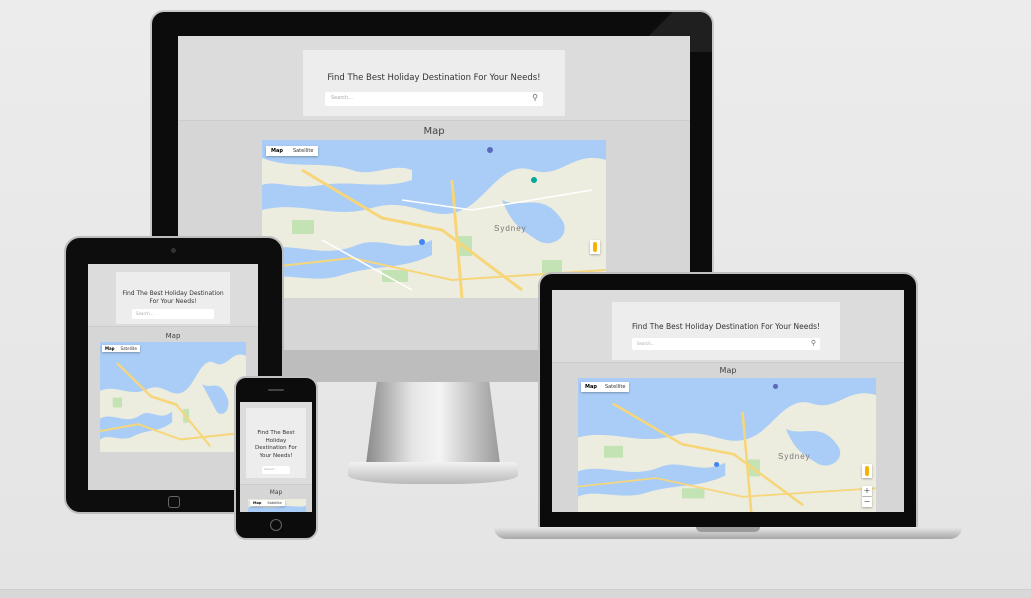  I want to click on google-map: Sydney Map Satellite + −, so click(727, 445).